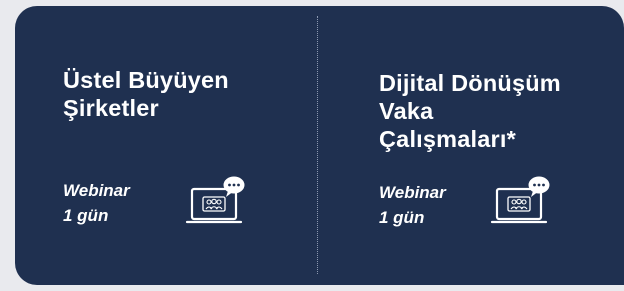 The image size is (624, 291). Describe the element at coordinates (406, 111) in the screenshot. I see `course-title-line: Vaka` at that location.